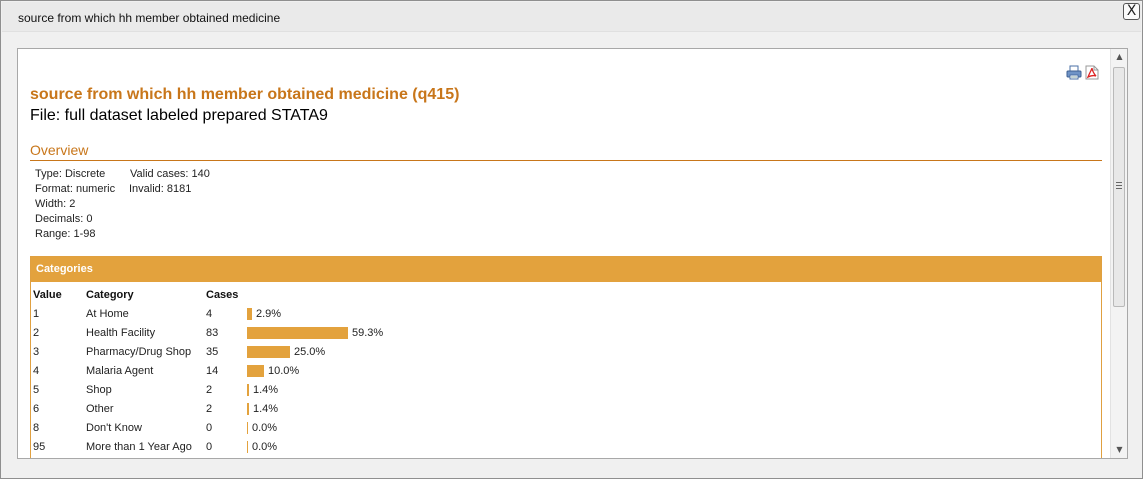  What do you see at coordinates (1119, 450) in the screenshot?
I see `scroll-down-arrow-icon: ▼` at bounding box center [1119, 450].